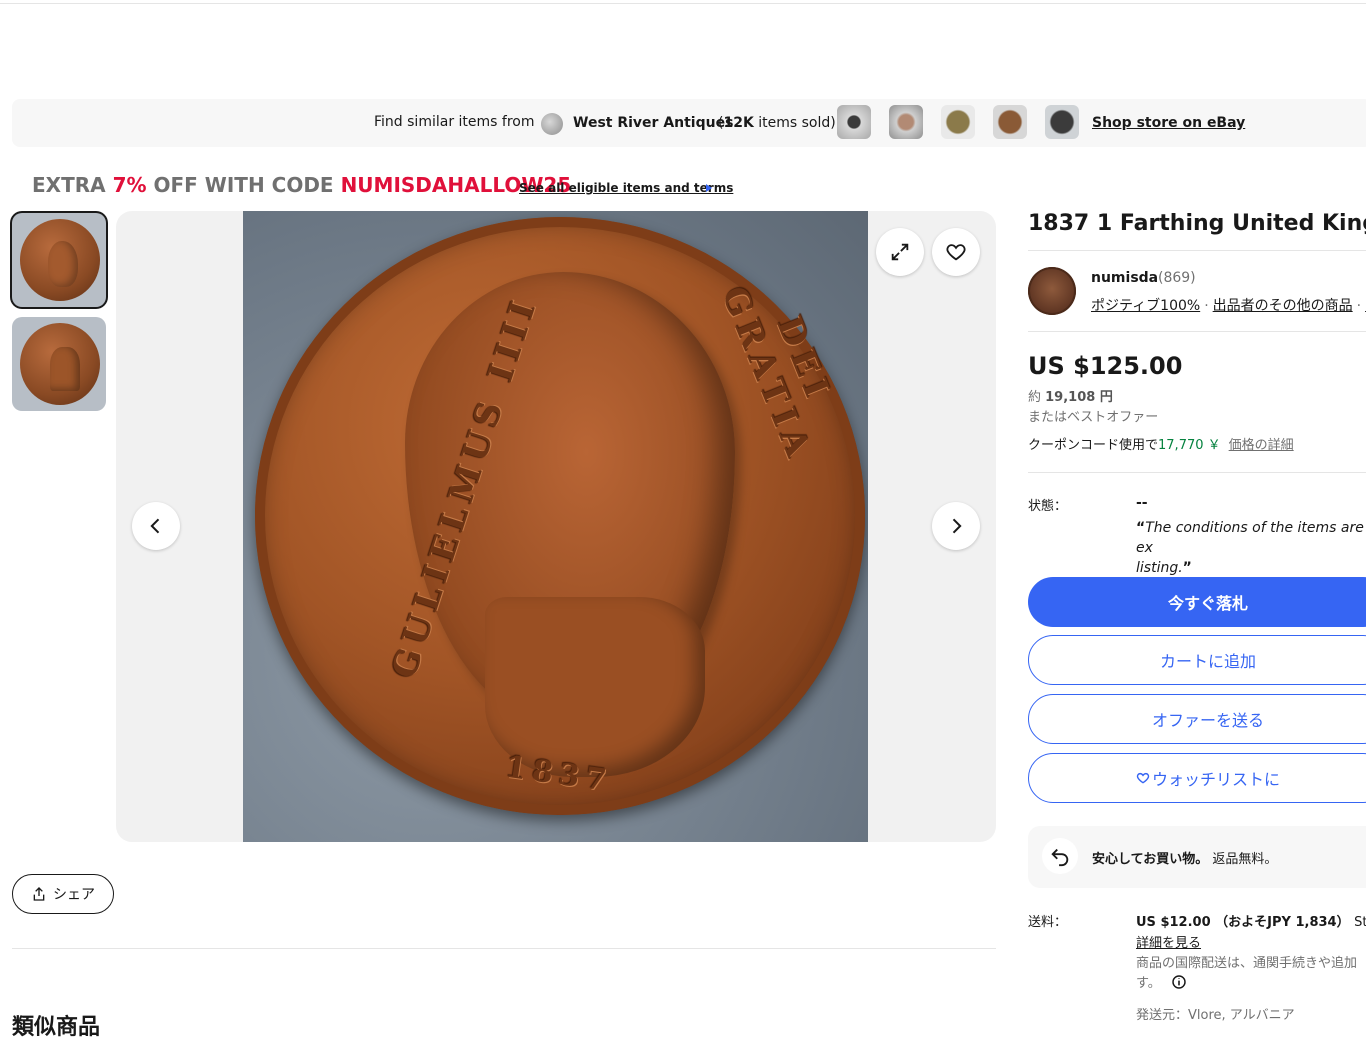 The image size is (1366, 1041). I want to click on item-title: 1837 1 Farthing United Kingdom, so click(1197, 223).